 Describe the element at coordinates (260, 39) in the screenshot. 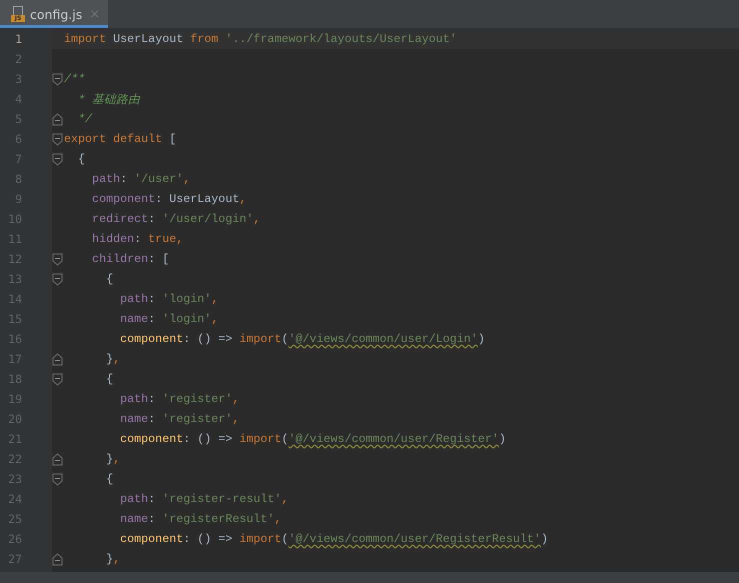

I see `code-line: import UserLayout from '../framework/layouts/UserLayout'` at that location.